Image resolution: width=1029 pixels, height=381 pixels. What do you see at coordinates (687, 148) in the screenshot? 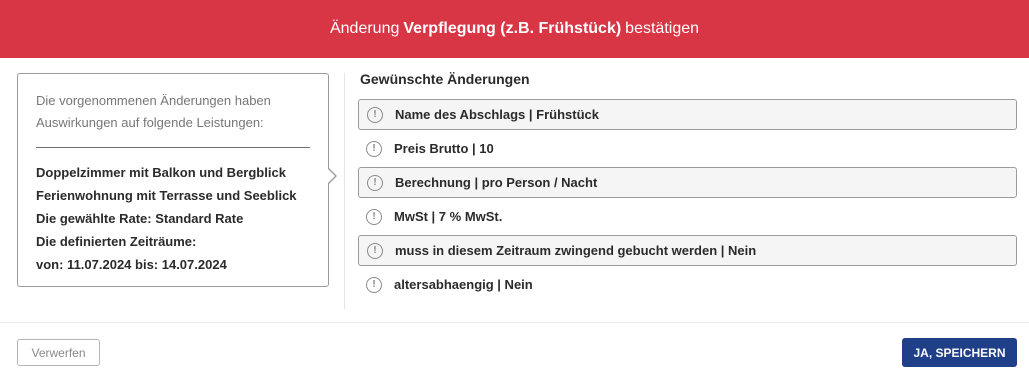
I see `change-row: ! Preis Brutto | 10` at bounding box center [687, 148].